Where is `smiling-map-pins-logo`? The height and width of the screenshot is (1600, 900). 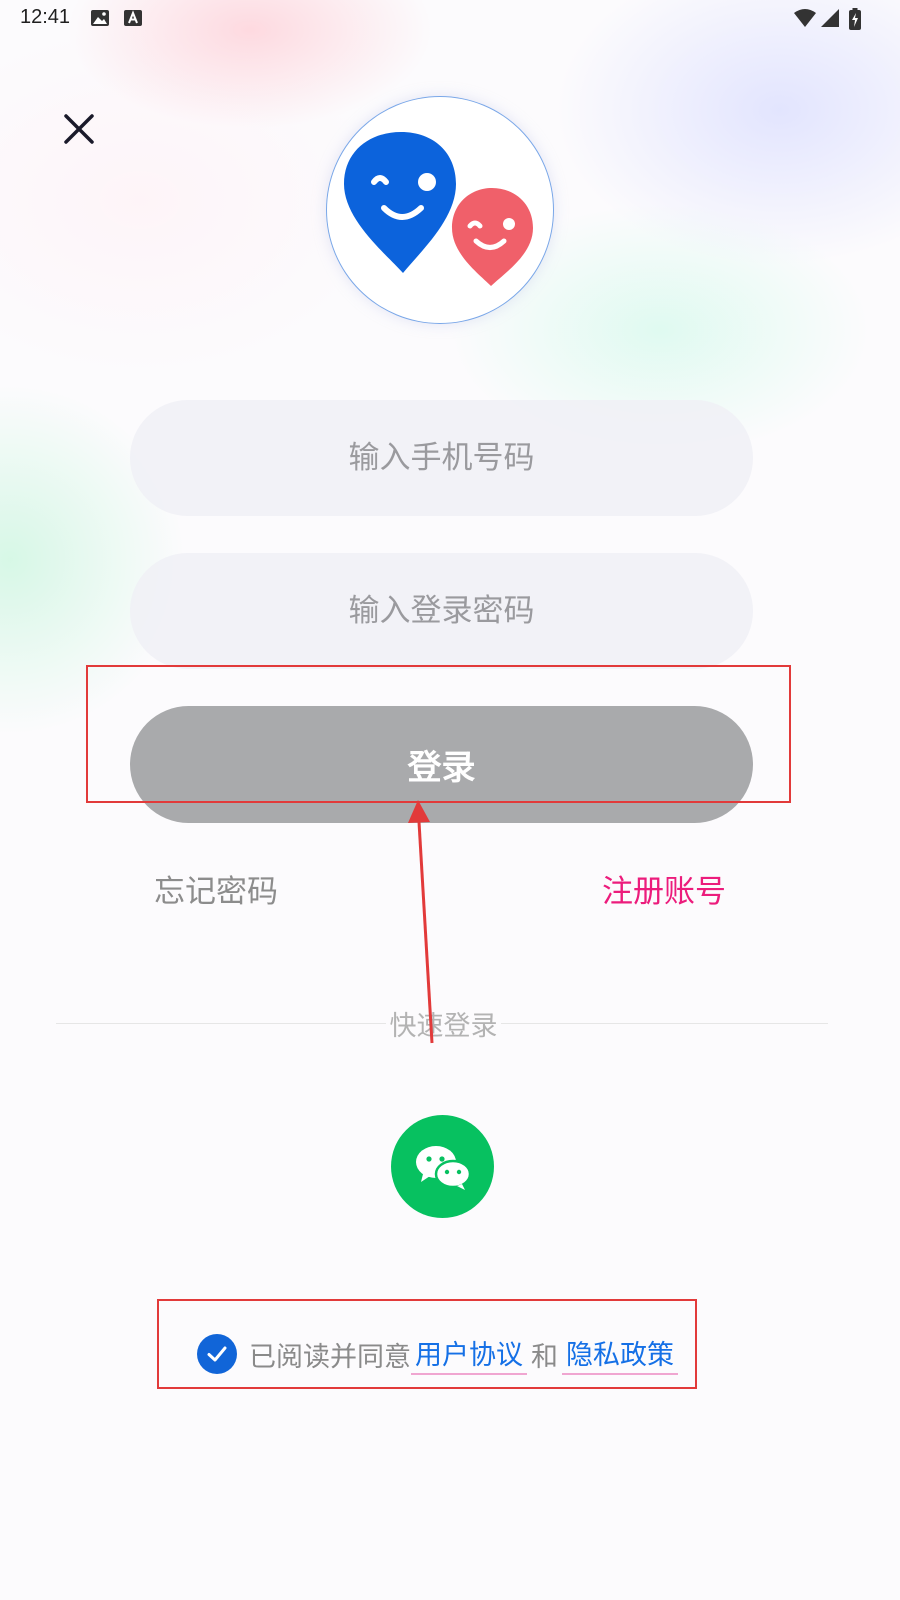 smiling-map-pins-logo is located at coordinates (438, 209).